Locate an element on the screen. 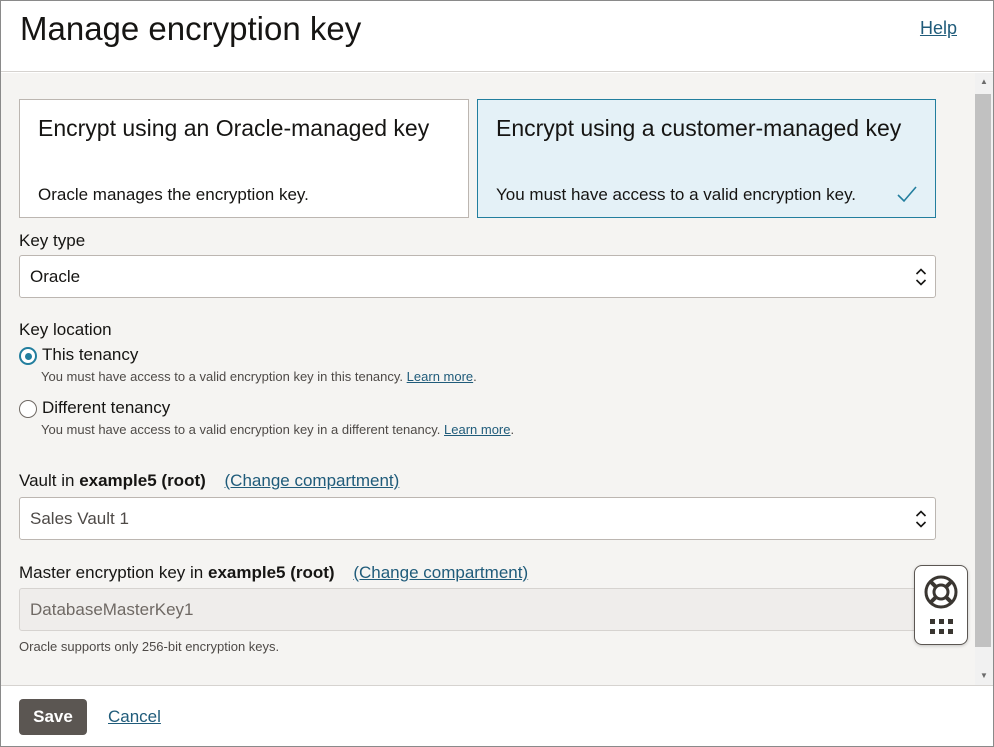  cancel-button: Cancel is located at coordinates (134, 717).